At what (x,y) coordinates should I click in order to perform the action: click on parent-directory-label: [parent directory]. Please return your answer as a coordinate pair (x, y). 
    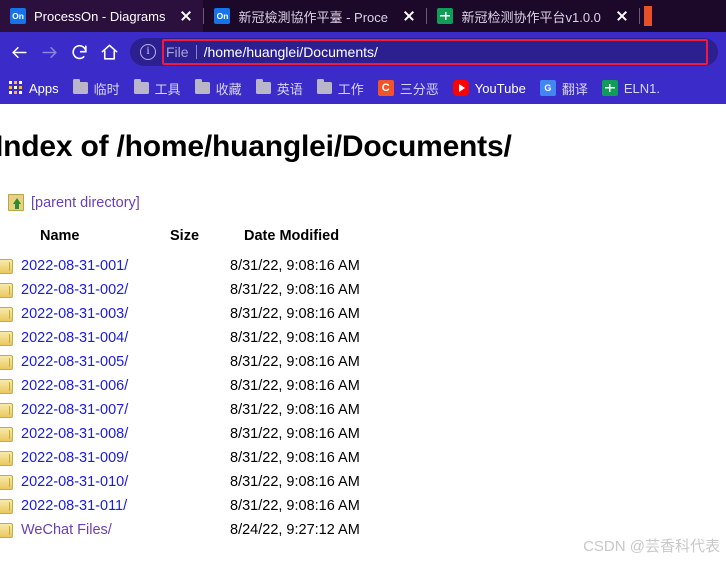
    Looking at the image, I should click on (85, 202).